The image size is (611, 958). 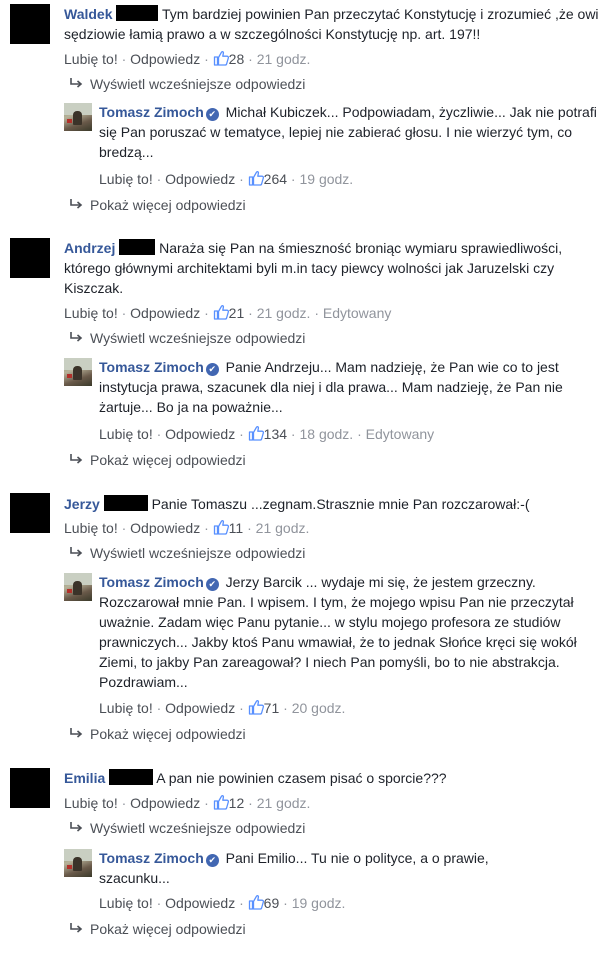 I want to click on like-count: 28, so click(x=237, y=59).